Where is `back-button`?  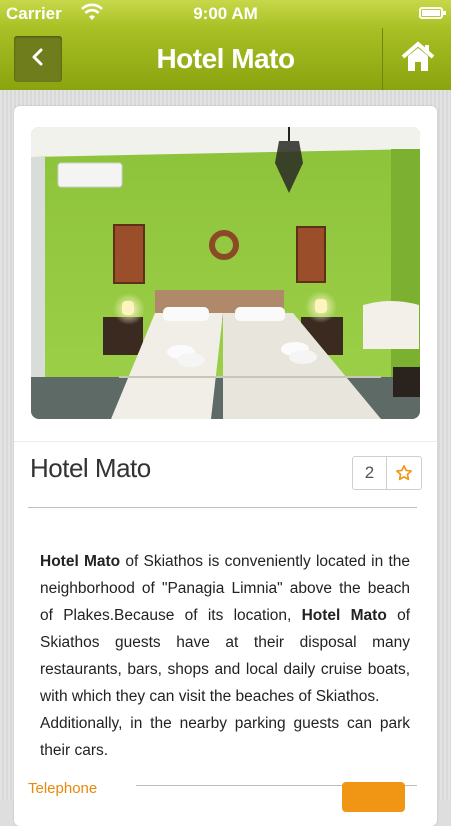
back-button is located at coordinates (38, 59).